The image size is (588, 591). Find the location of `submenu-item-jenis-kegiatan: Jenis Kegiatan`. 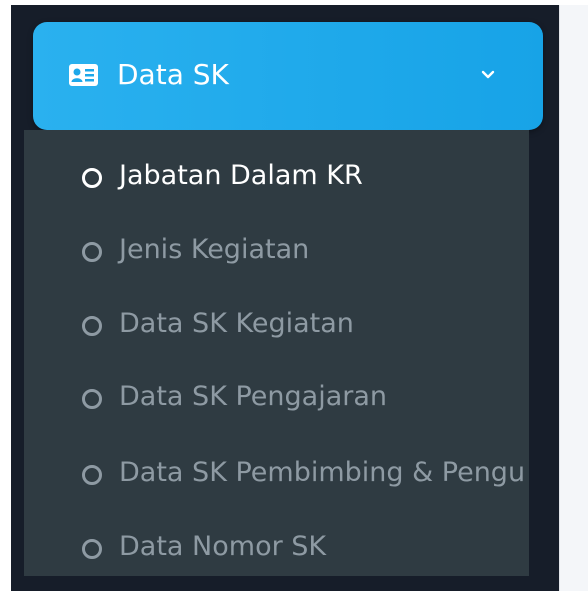

submenu-item-jenis-kegiatan: Jenis Kegiatan is located at coordinates (276, 254).